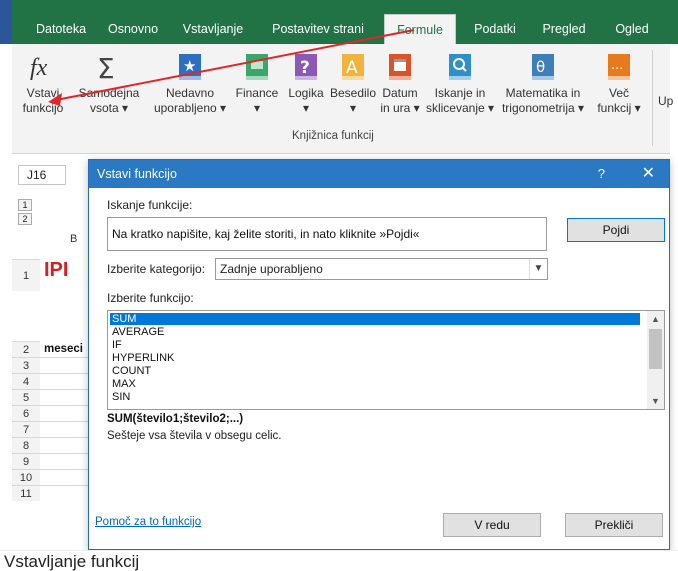 The image size is (678, 571). Describe the element at coordinates (72, 561) in the screenshot. I see `image-caption: Vstavljanje funkcij` at that location.